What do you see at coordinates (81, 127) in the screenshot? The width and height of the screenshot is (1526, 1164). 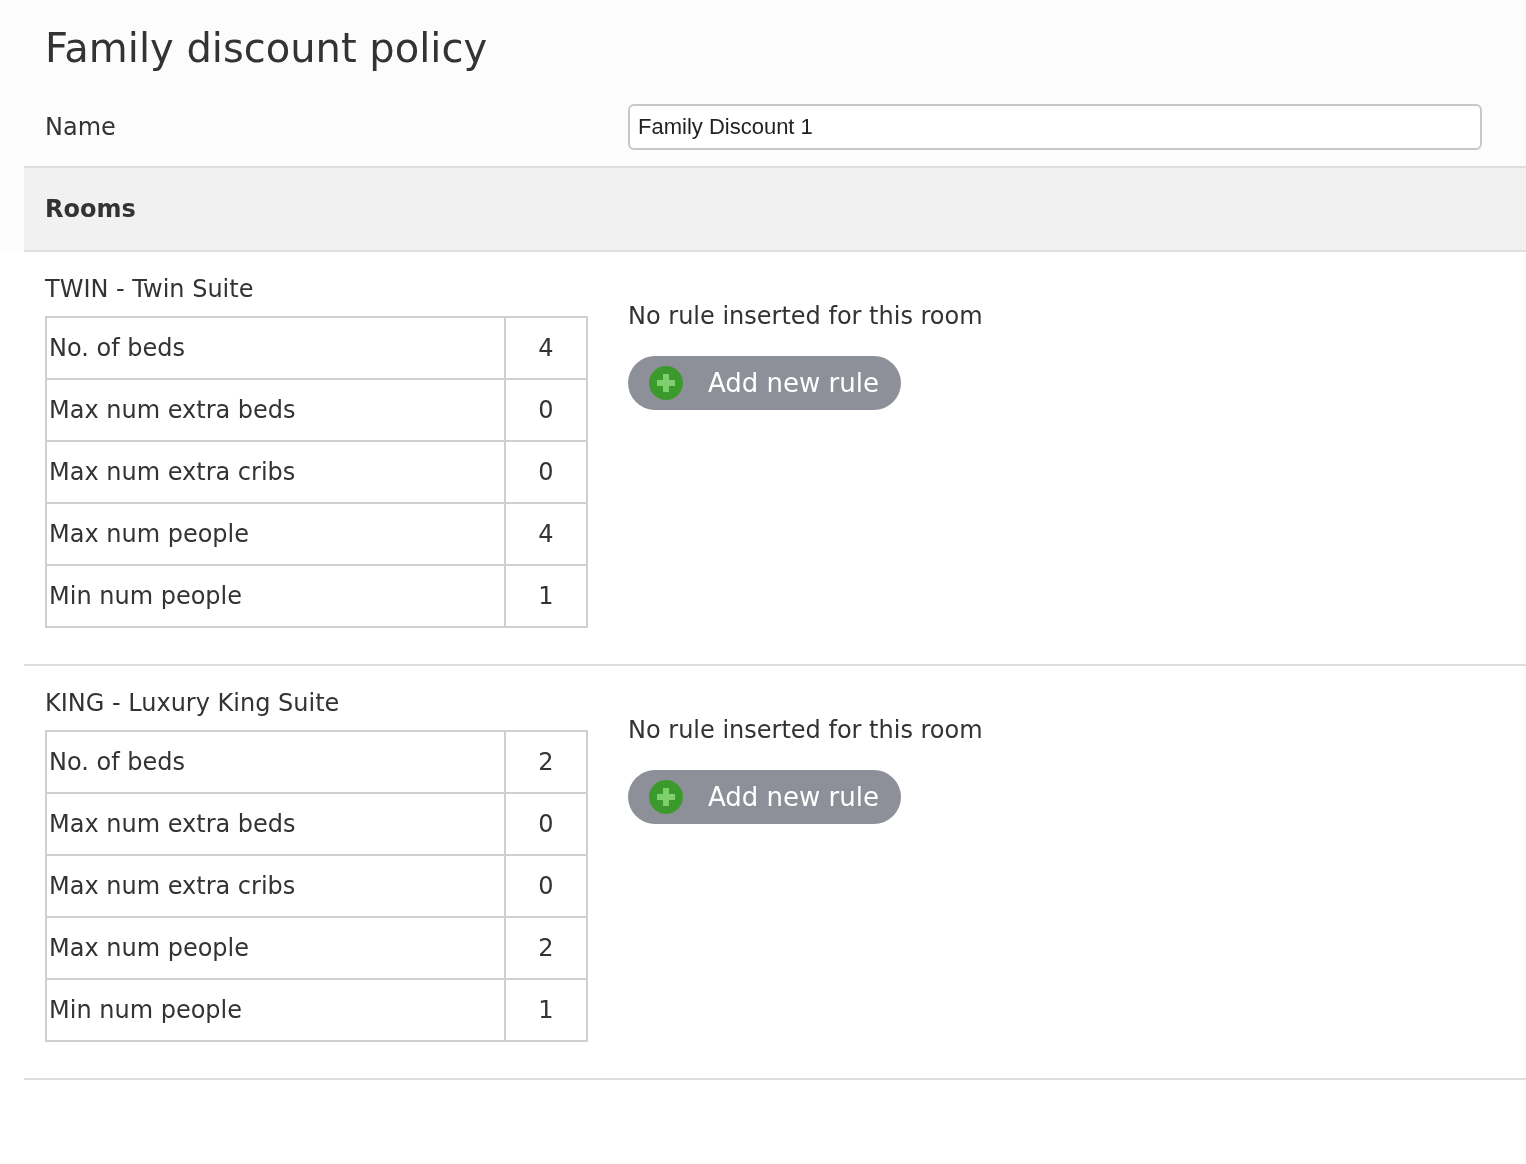 I see `name-label: Name` at bounding box center [81, 127].